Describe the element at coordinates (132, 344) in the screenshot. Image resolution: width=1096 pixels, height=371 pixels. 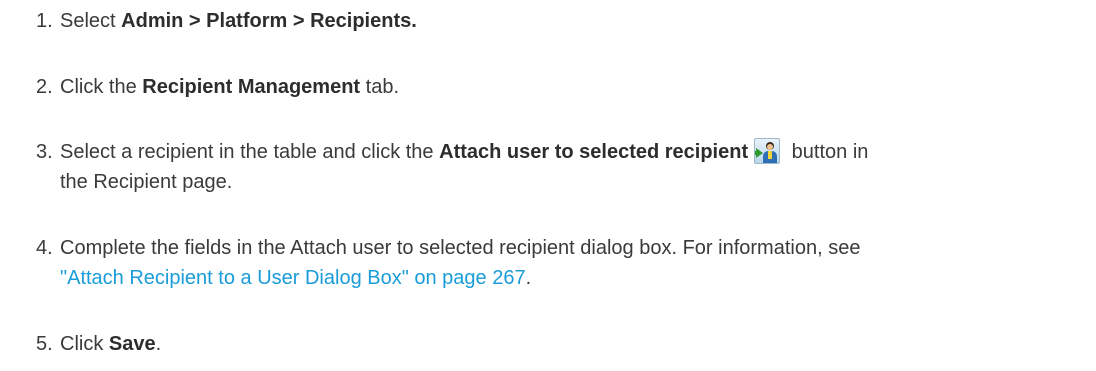
I see `button-name: Save` at that location.